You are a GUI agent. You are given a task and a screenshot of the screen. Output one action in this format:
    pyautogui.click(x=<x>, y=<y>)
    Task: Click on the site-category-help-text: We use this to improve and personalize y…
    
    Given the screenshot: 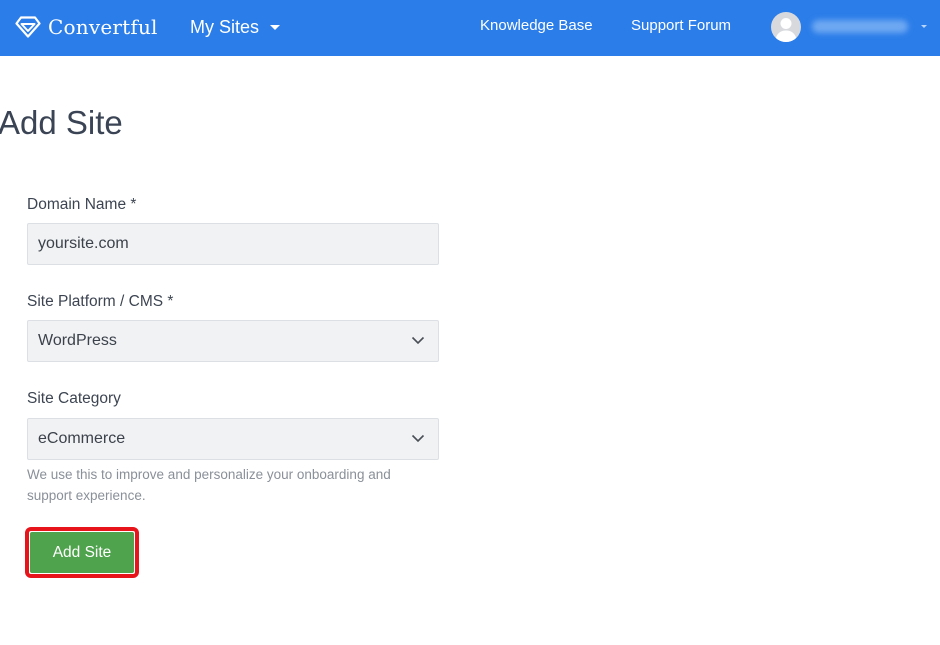 What is the action you would take?
    pyautogui.click(x=209, y=485)
    